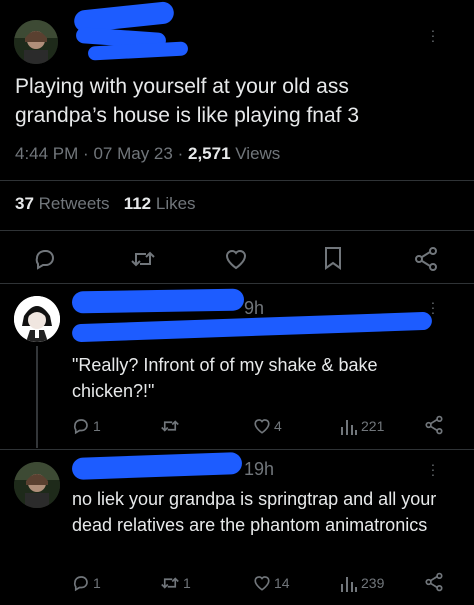  Describe the element at coordinates (209, 153) in the screenshot. I see `views-count: 2,571` at that location.